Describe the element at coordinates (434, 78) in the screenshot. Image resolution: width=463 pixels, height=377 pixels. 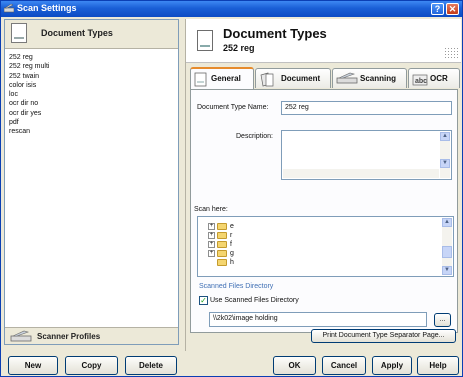
I see `tab-ocr: abc OCR` at that location.